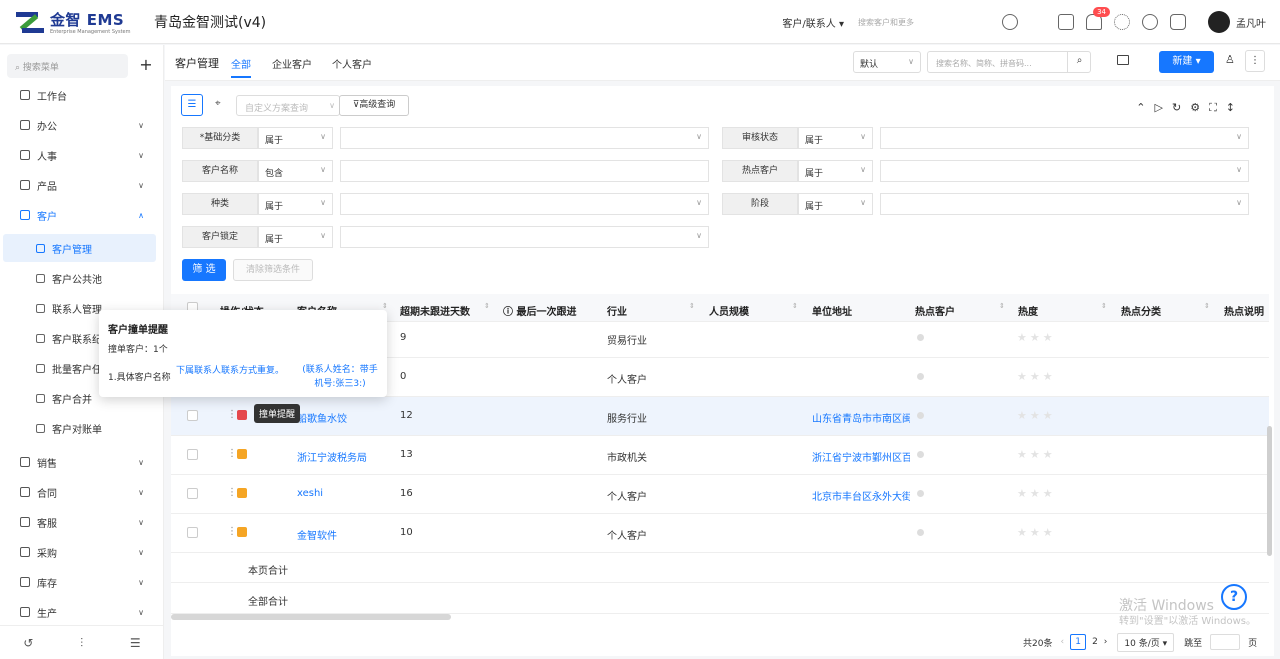 This screenshot has width=1280, height=659. I want to click on column-header: 超期未跟进天数, so click(435, 310).